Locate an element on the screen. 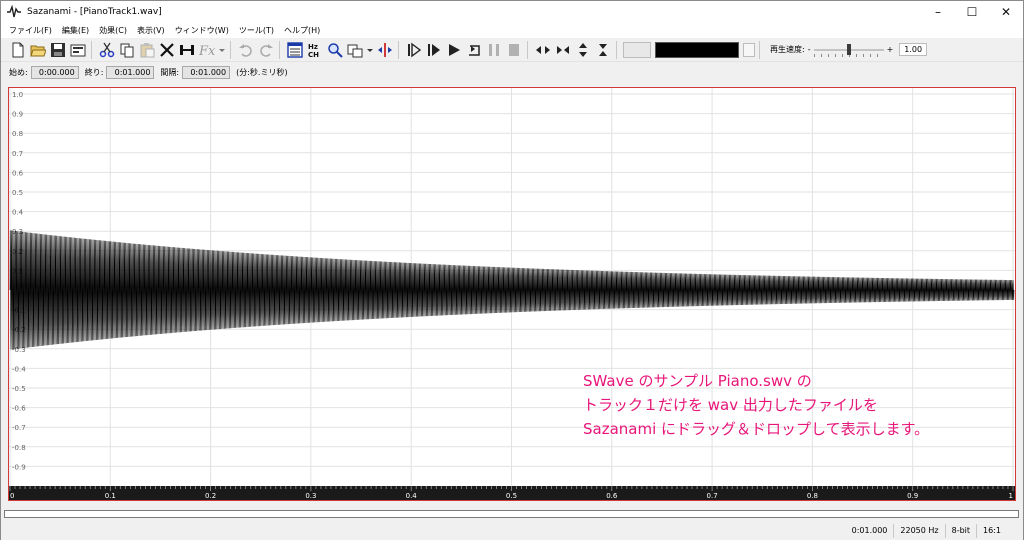  zoom-in-vertical-button is located at coordinates (583, 50).